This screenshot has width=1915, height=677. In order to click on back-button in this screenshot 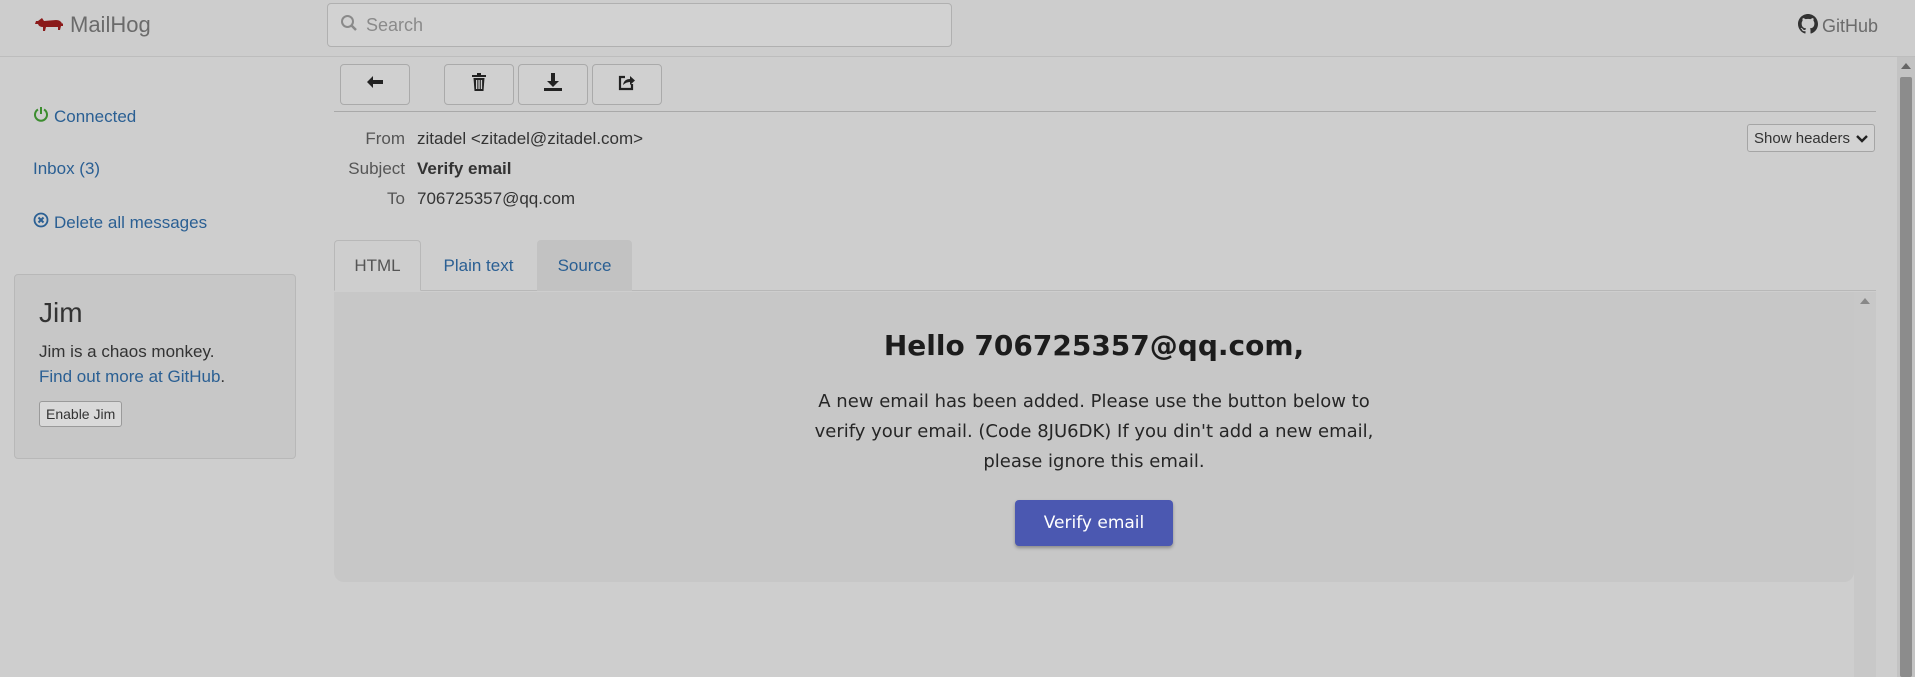, I will do `click(375, 84)`.